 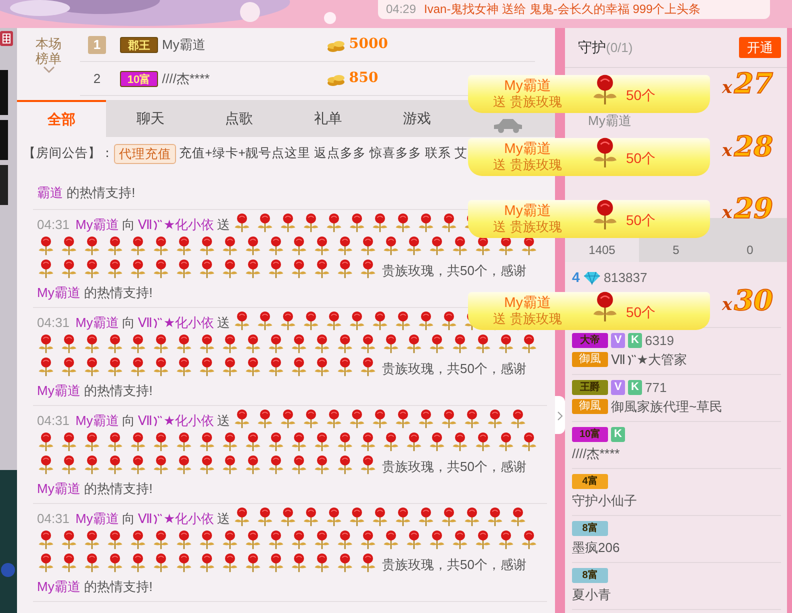 I want to click on guard-count: (0/1), so click(x=619, y=47).